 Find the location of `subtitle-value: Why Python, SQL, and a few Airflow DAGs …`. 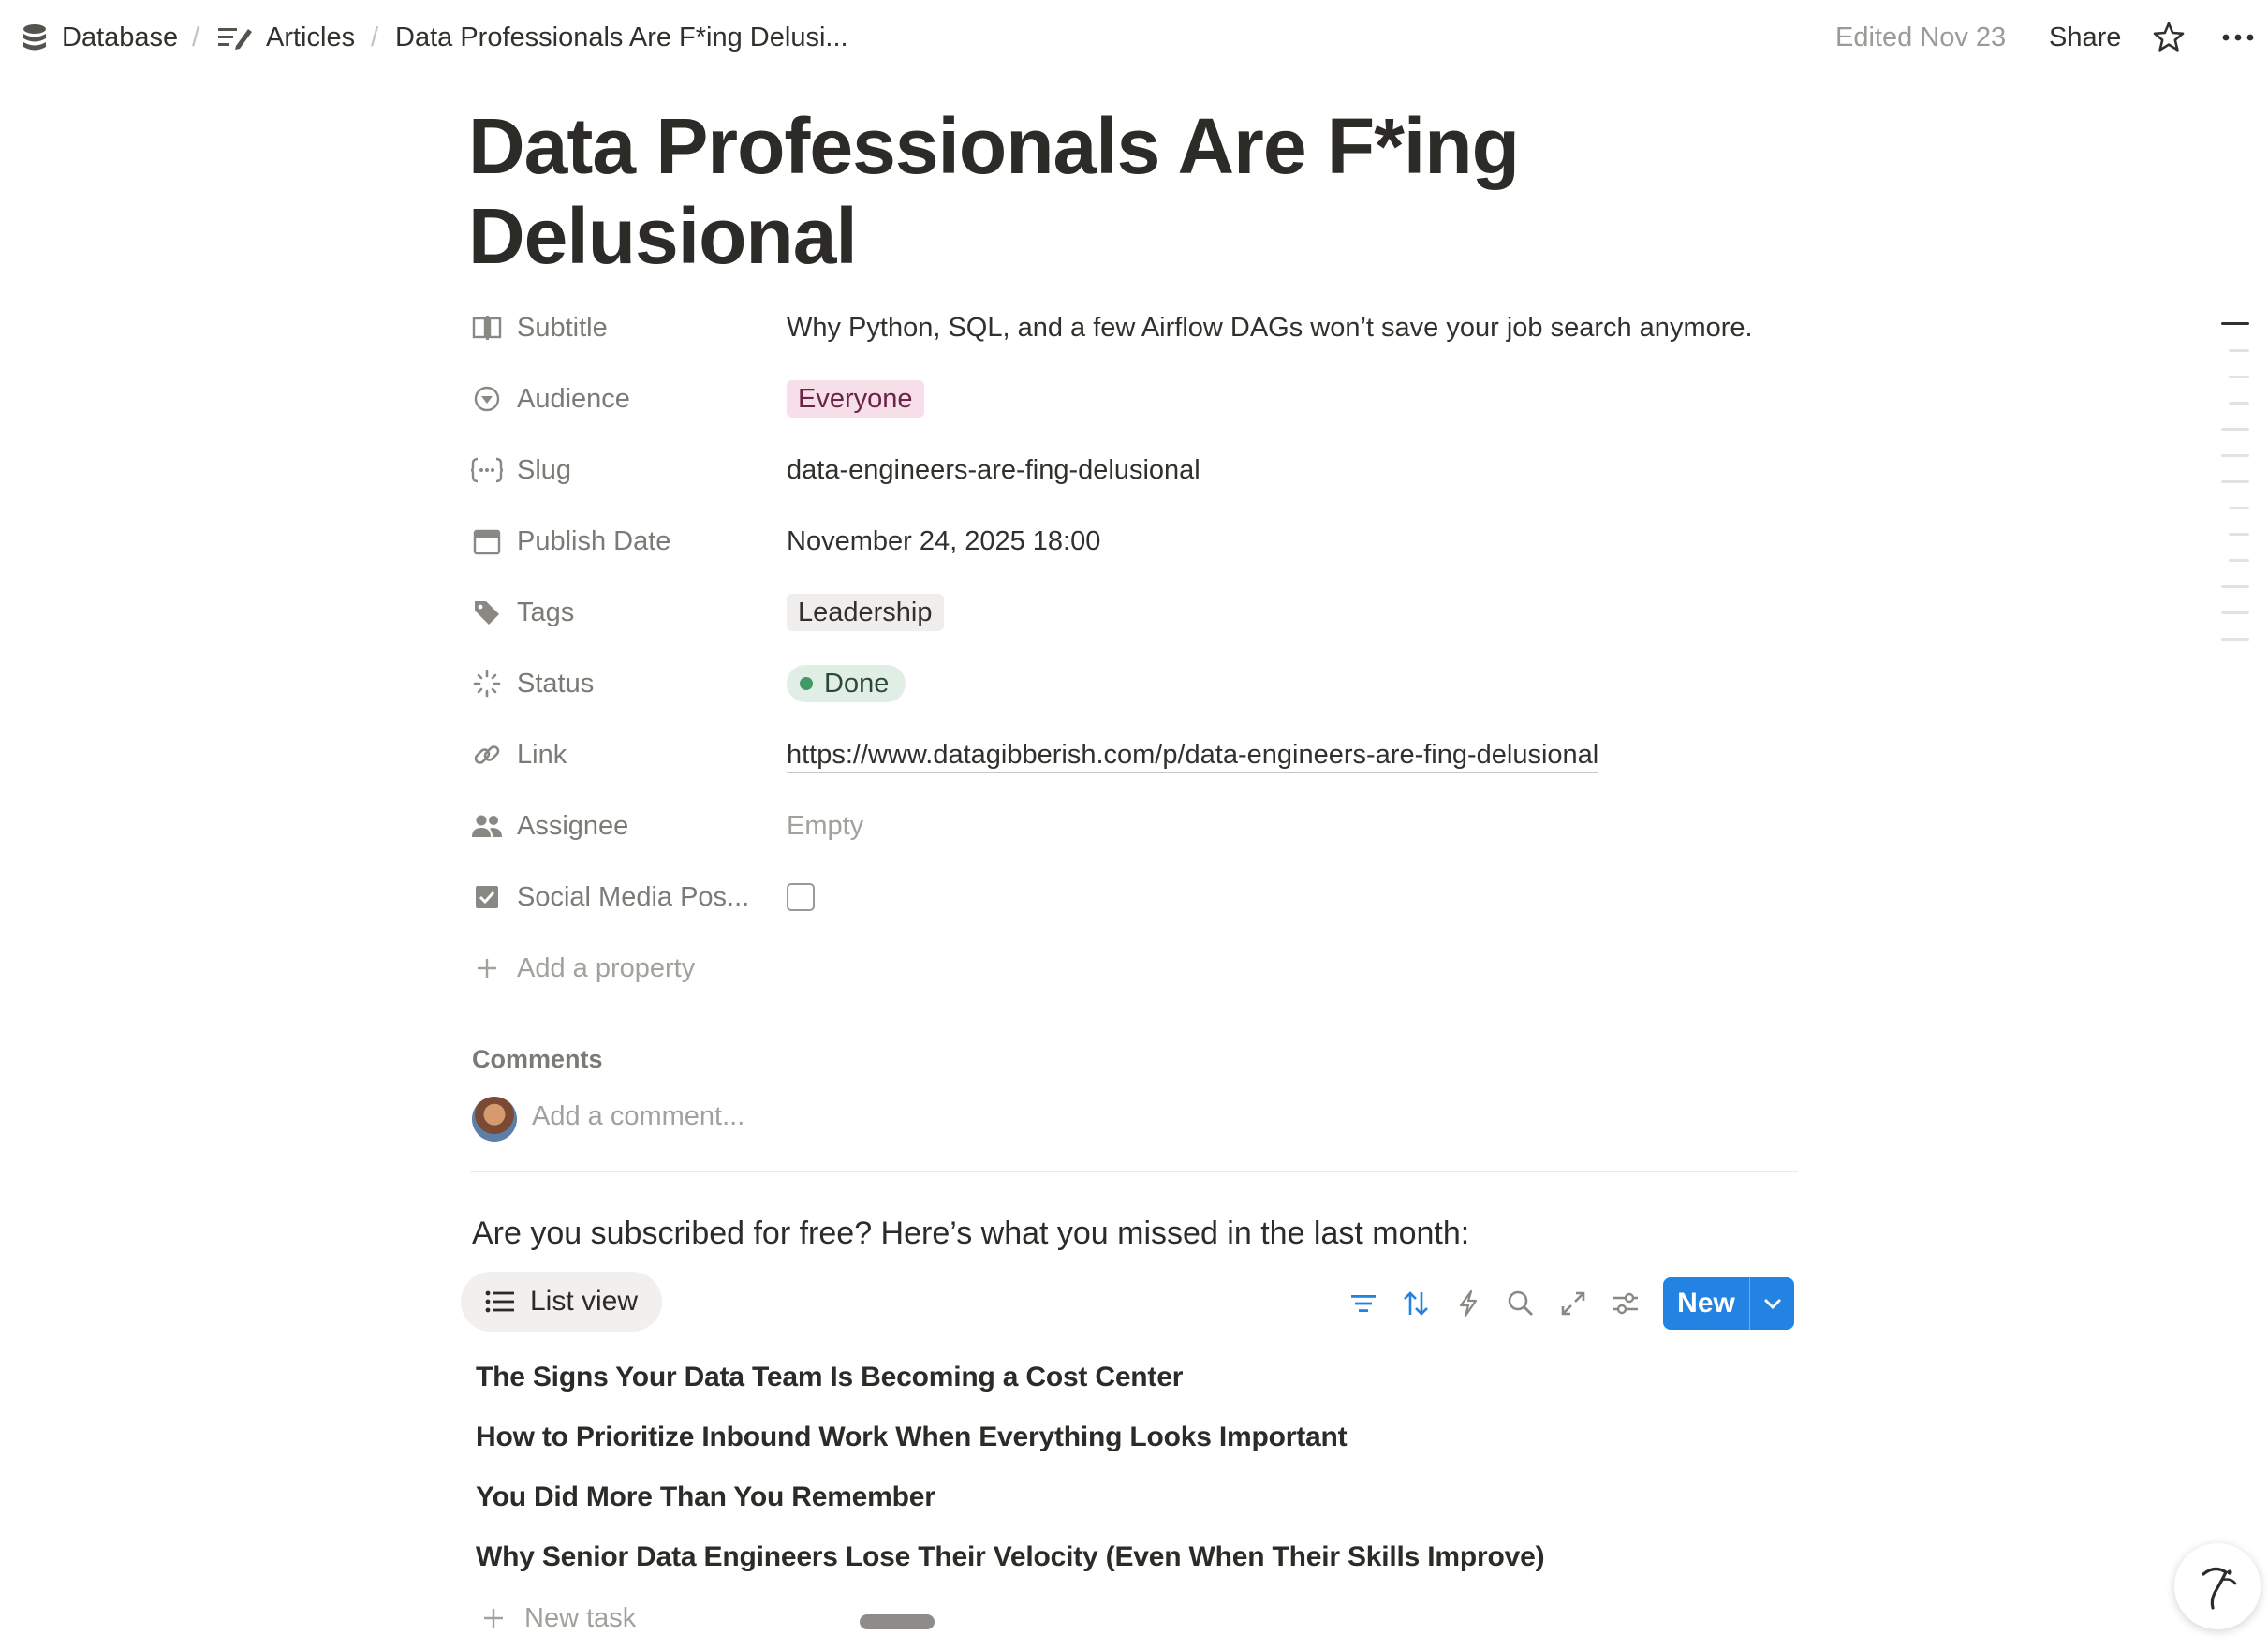

subtitle-value: Why Python, SQL, and a few Airflow DAGs … is located at coordinates (1270, 328).